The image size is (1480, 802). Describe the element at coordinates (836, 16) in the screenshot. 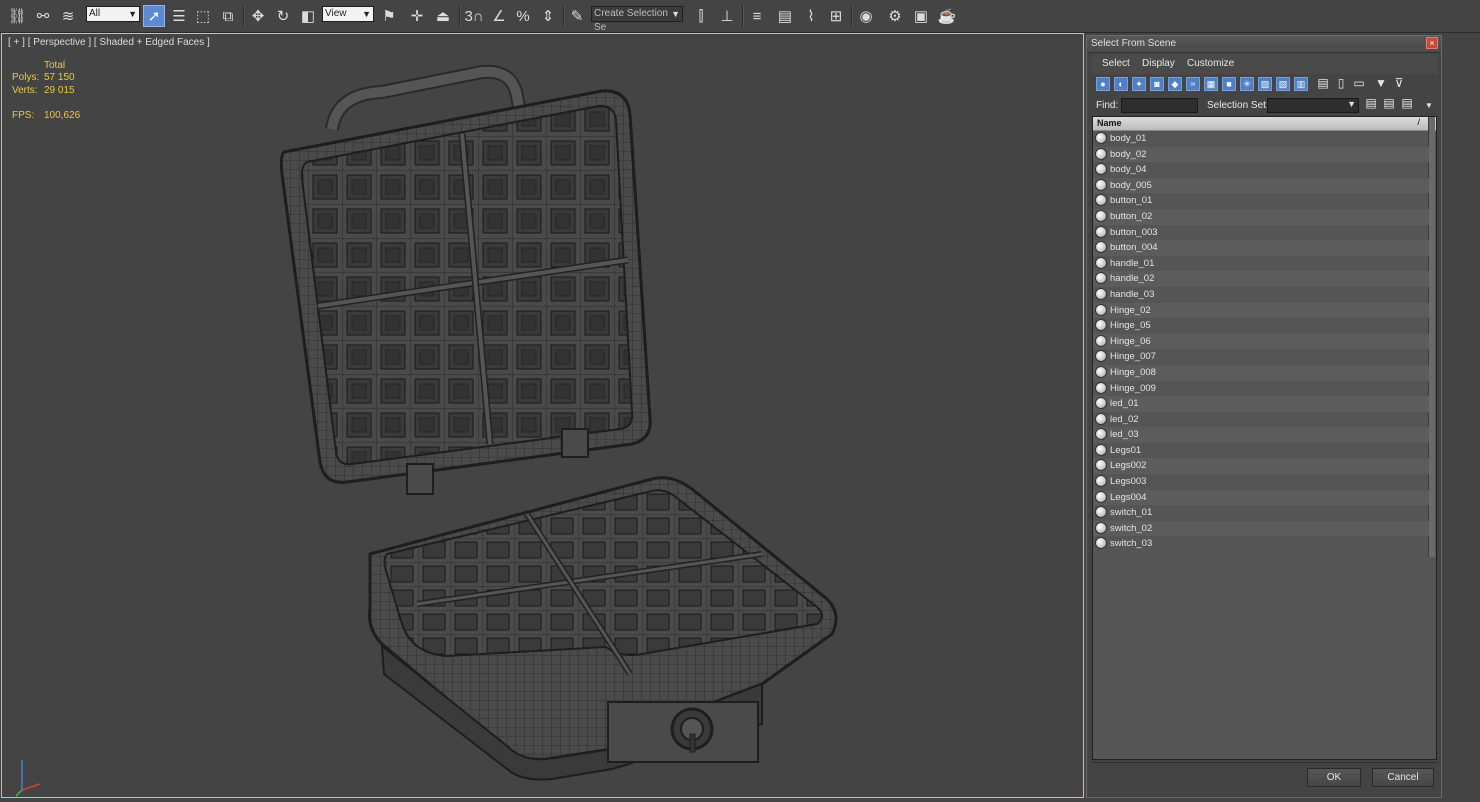

I see `schematic-view-icon: ⊞` at that location.